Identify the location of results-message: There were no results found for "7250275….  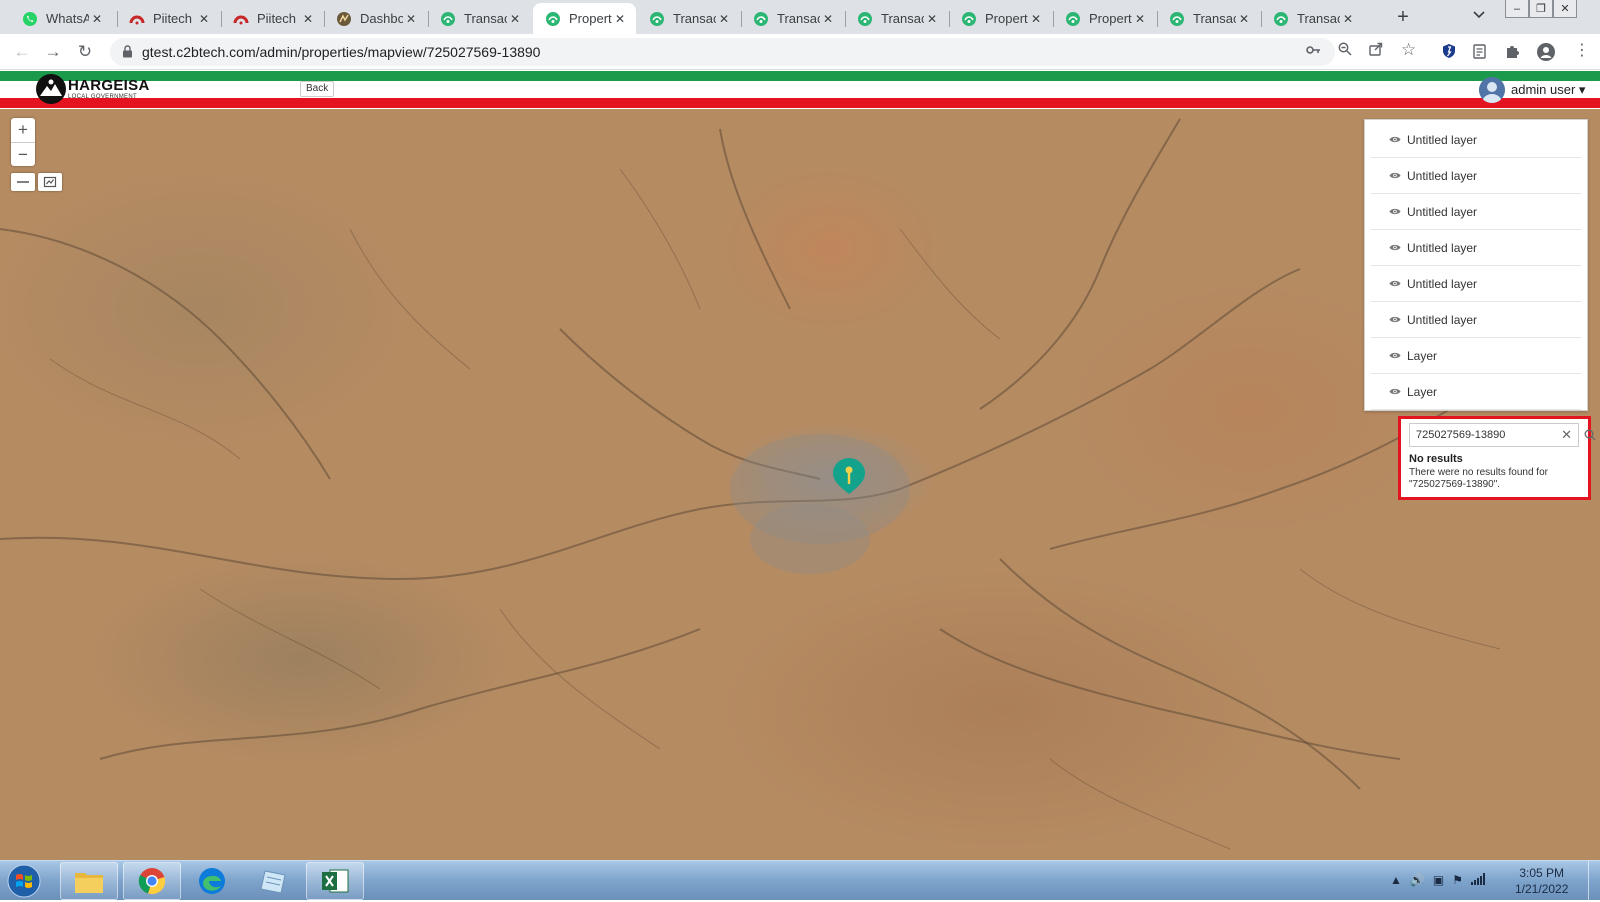
(1478, 478).